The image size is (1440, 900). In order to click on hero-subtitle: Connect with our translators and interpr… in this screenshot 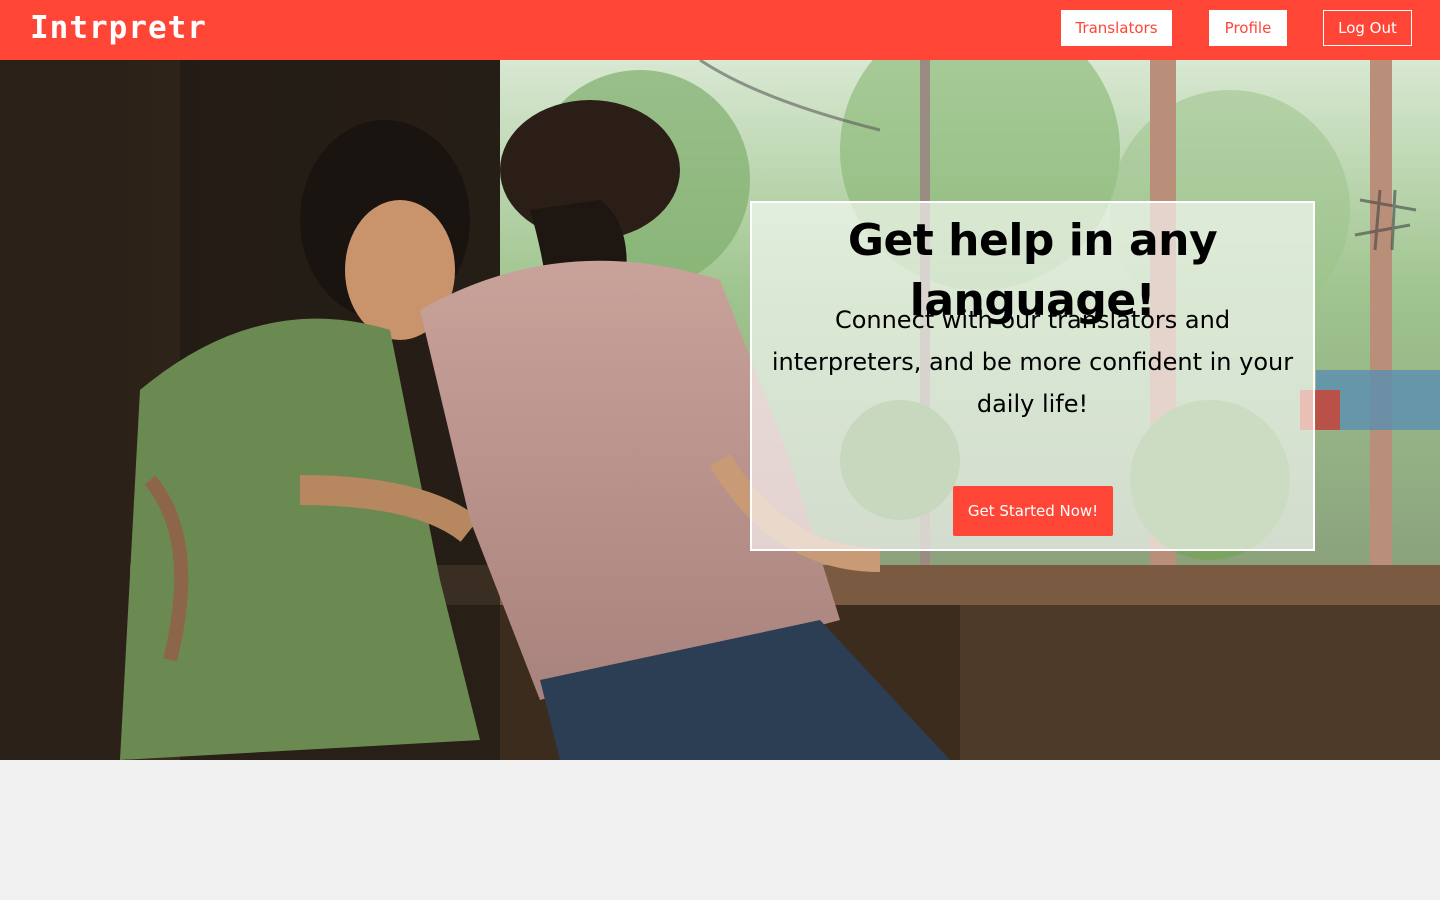, I will do `click(1032, 362)`.